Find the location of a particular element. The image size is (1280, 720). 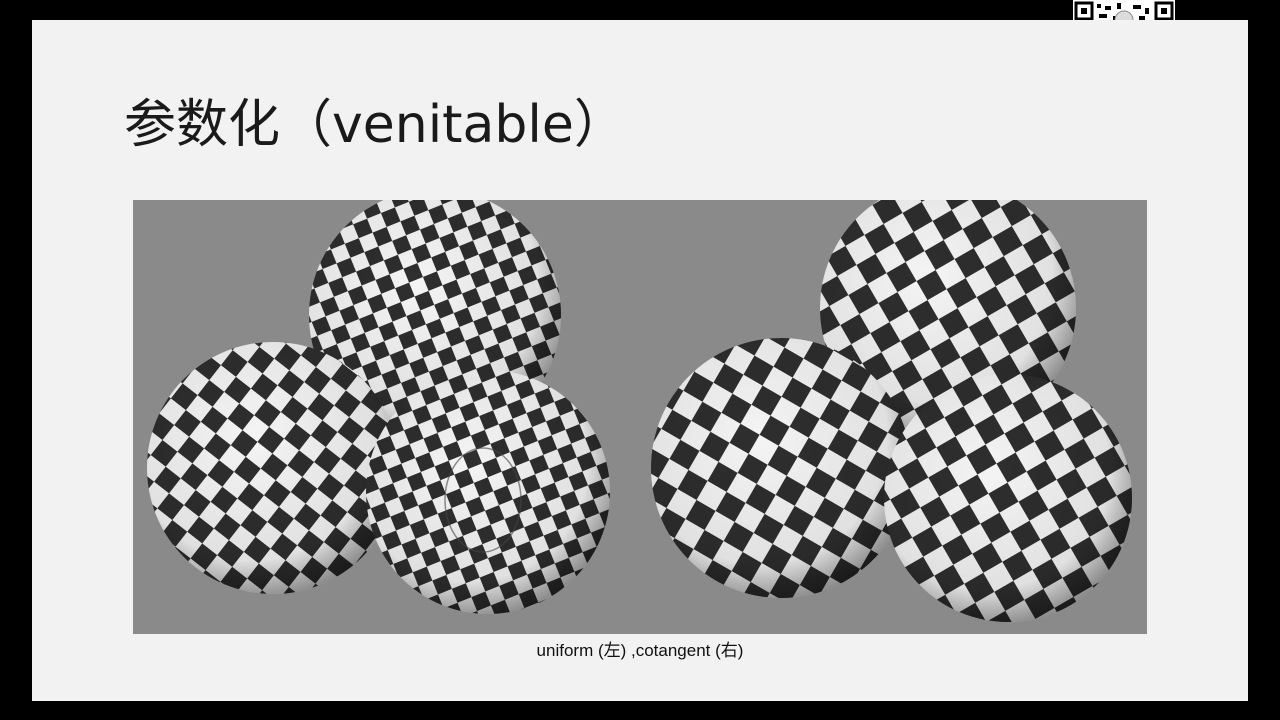

slide-title: 参数化（venitable） is located at coordinates (375, 125).